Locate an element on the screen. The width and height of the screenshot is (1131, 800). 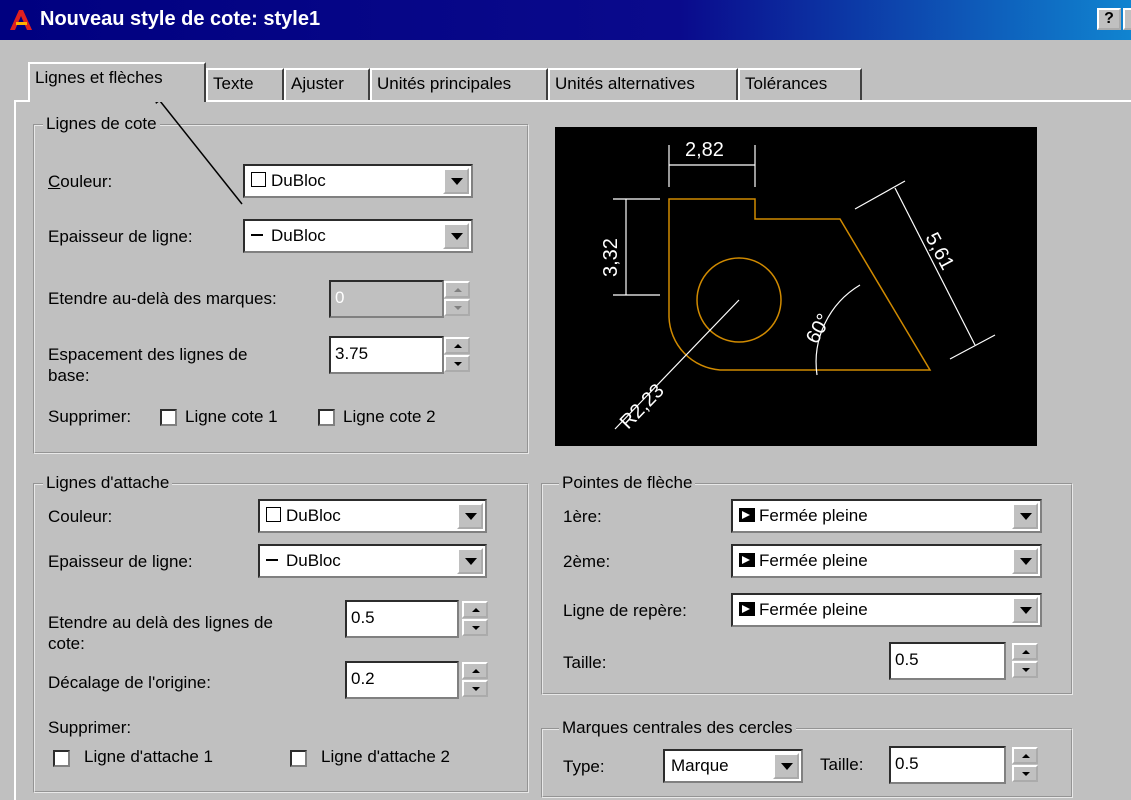
extline-offset-spinner is located at coordinates (475, 680).